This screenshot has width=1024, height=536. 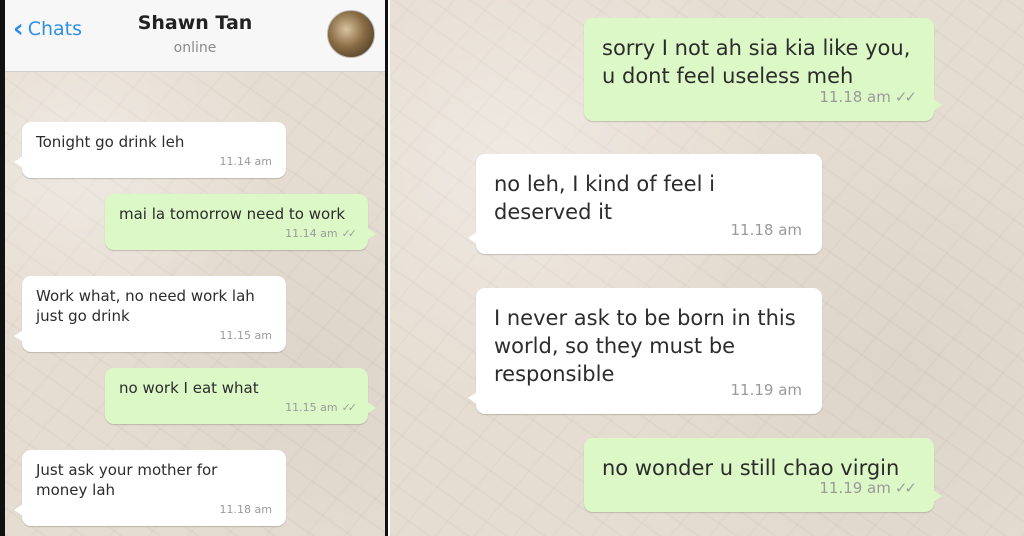 I want to click on chat-header: ‹ Chats Shawn Tan online, so click(x=195, y=36).